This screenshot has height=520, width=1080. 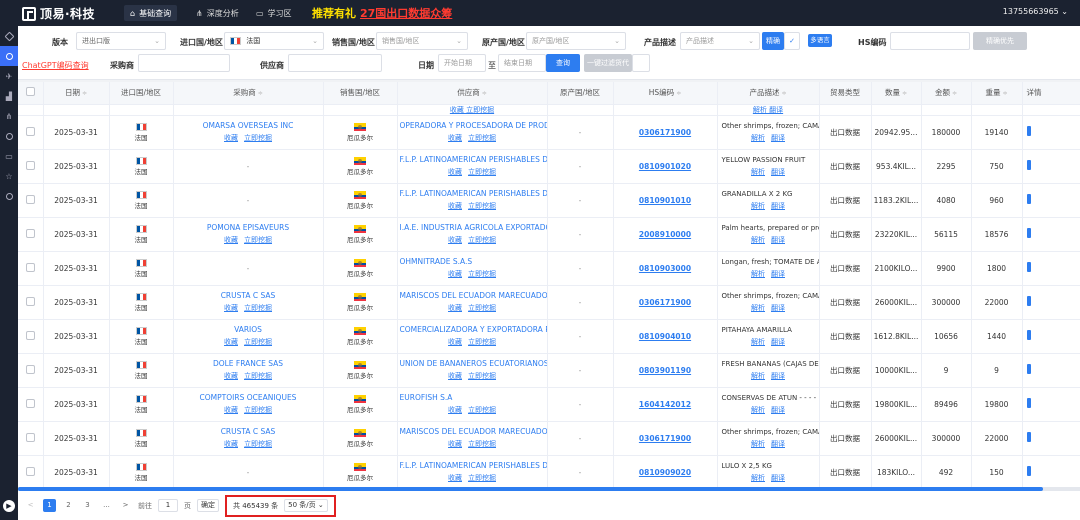 What do you see at coordinates (87, 505) in the screenshot?
I see `page-3-button: 3` at bounding box center [87, 505].